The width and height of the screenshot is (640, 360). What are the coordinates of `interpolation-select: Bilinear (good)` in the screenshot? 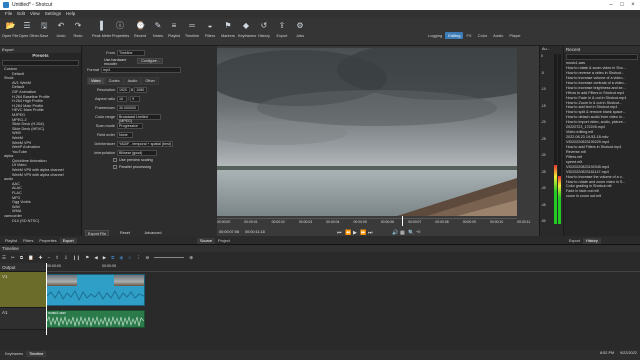 It's located at (137, 153).